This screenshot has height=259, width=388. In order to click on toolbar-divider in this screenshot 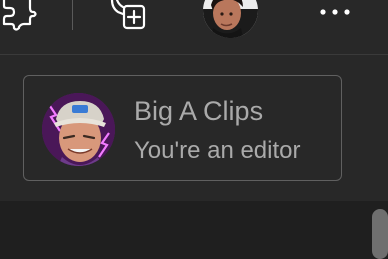, I will do `click(72, 15)`.